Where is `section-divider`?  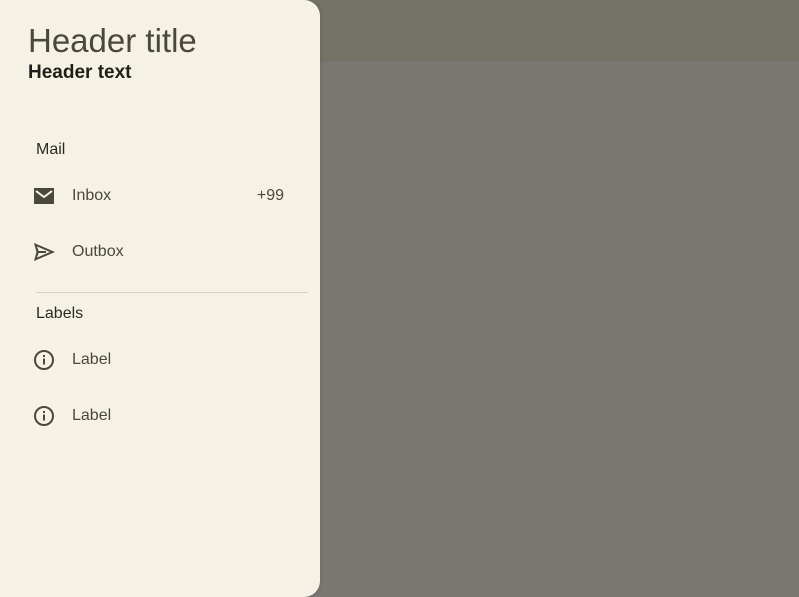 section-divider is located at coordinates (172, 292).